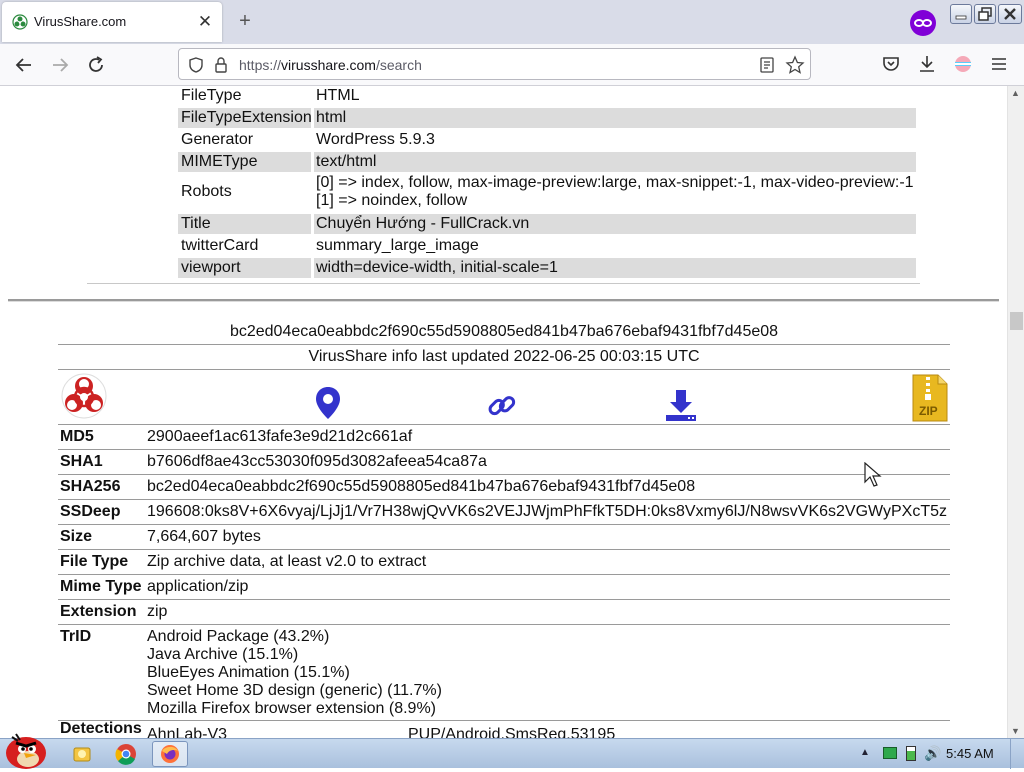  I want to click on table-row: twitterCard summary_large_image, so click(547, 246).